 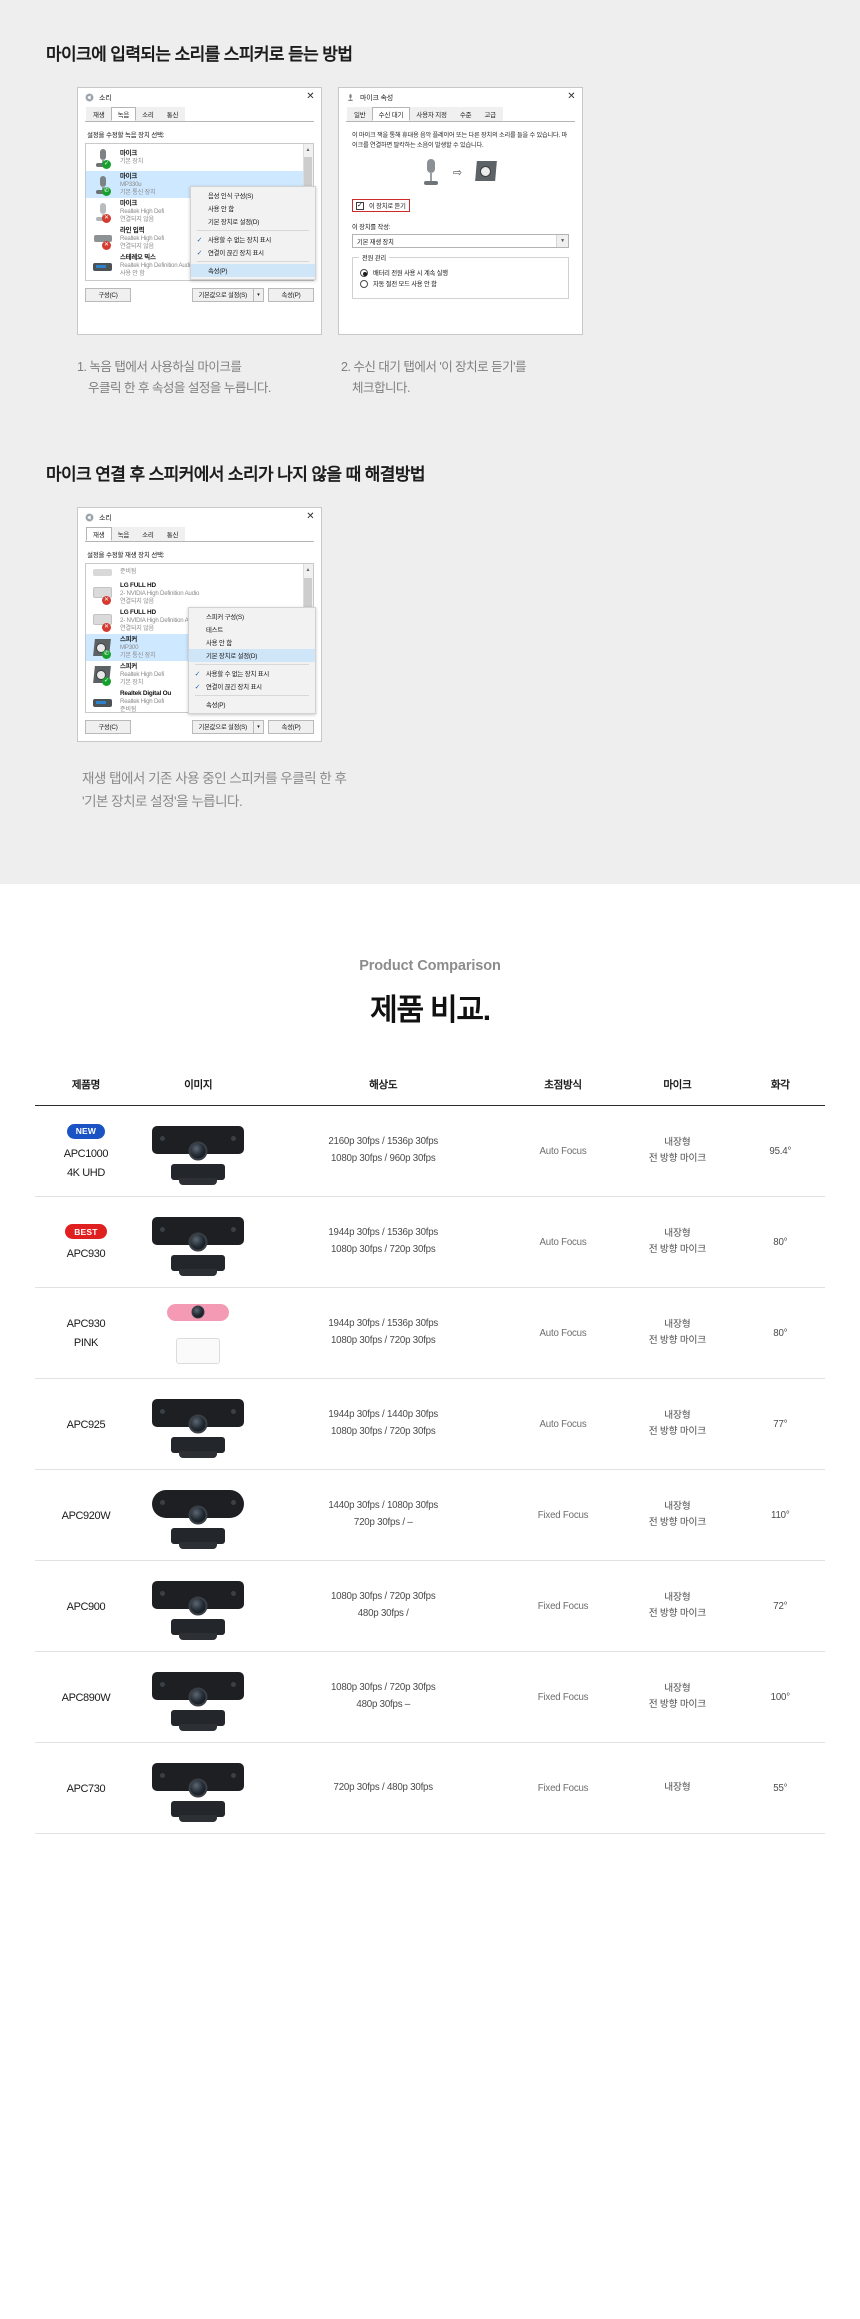 I want to click on monitor-icon, so click(x=103, y=572).